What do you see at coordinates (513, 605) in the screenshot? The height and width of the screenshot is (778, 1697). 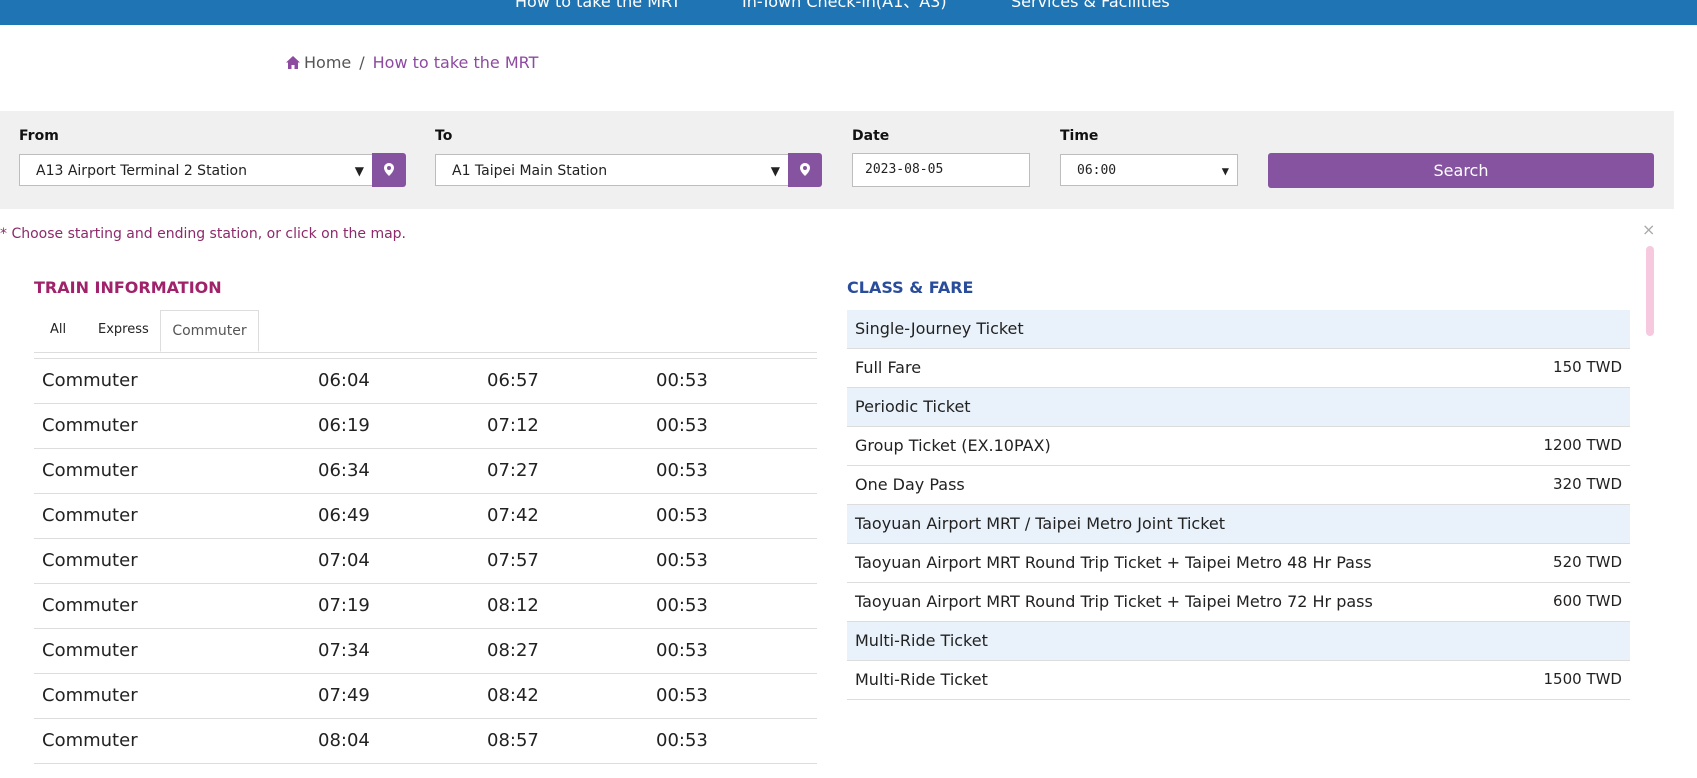 I see `arrival-time-cell: 08:12` at bounding box center [513, 605].